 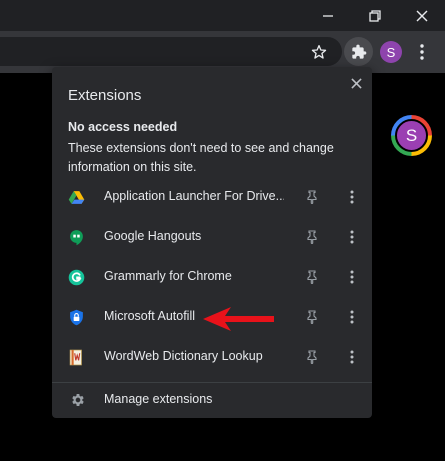 I want to click on star-icon, so click(x=319, y=51).